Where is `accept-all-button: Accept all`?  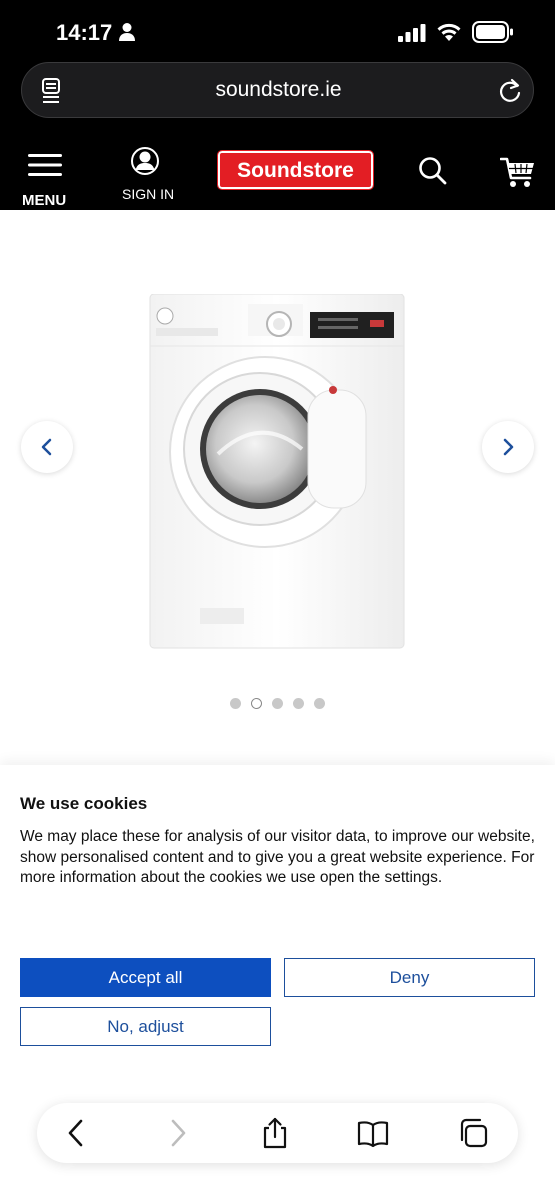
accept-all-button: Accept all is located at coordinates (145, 977).